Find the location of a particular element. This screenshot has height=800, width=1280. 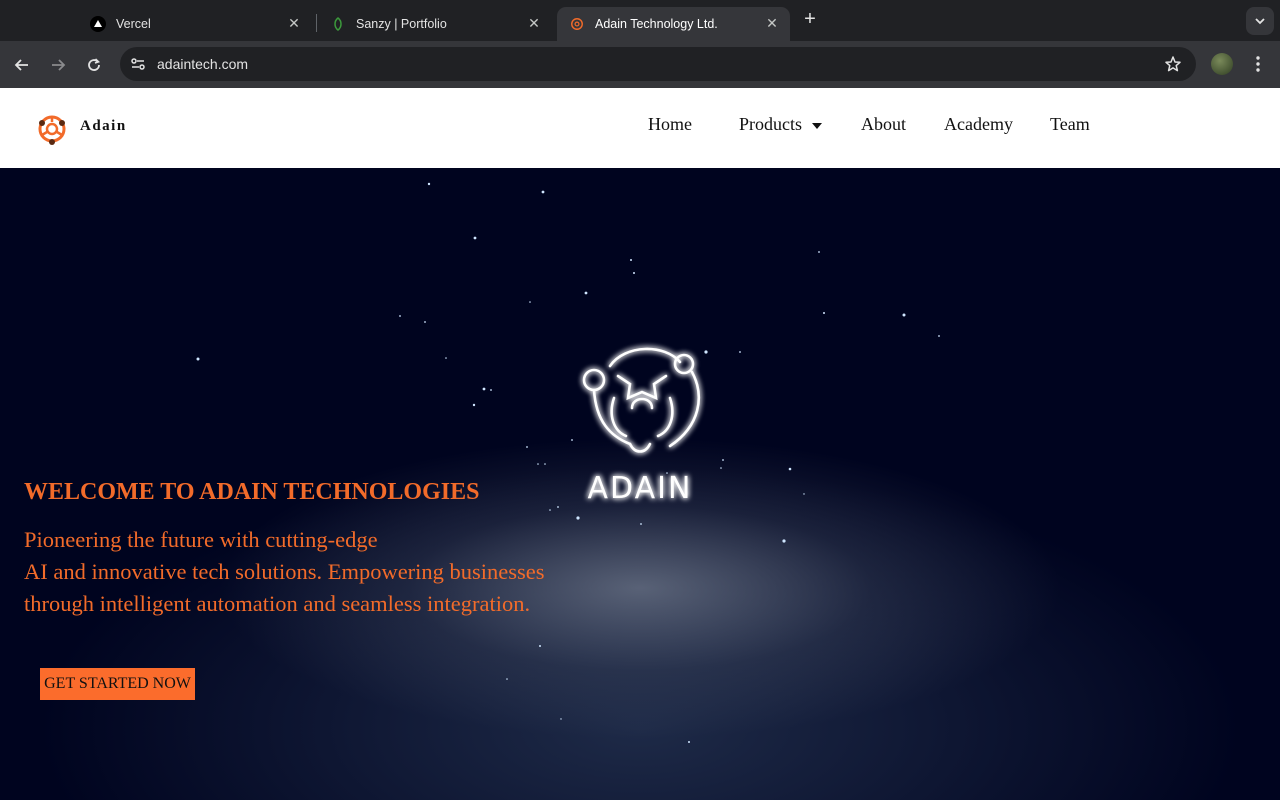

emblem-text: ADAIN is located at coordinates (640, 488).